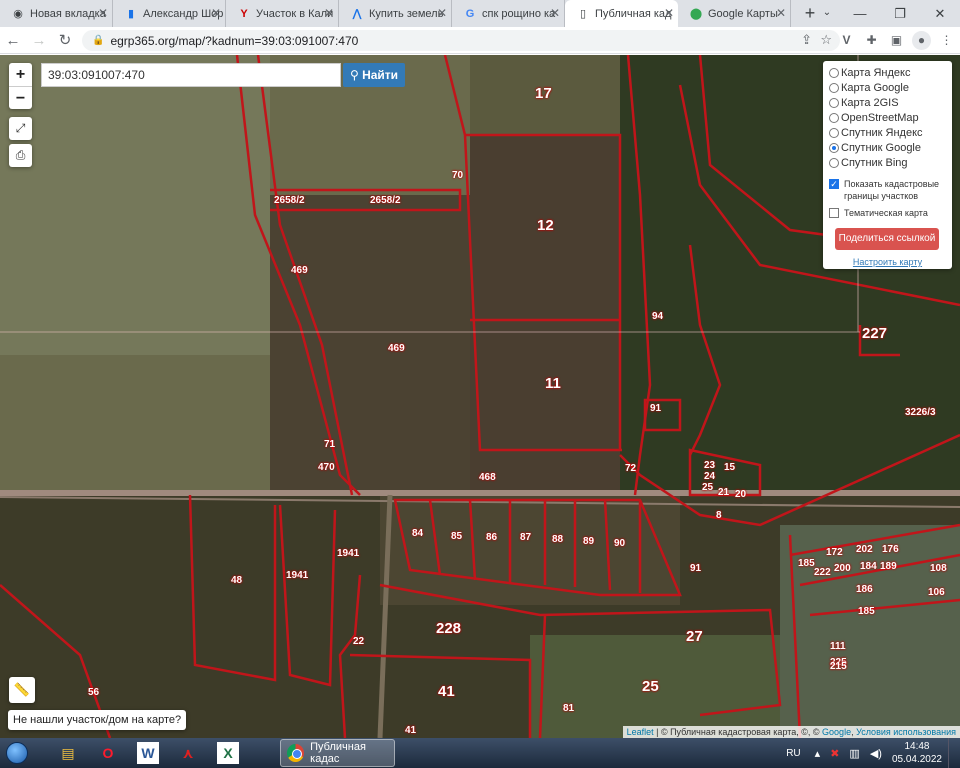 This screenshot has width=960, height=768. Describe the element at coordinates (237, 580) in the screenshot. I see `parcel-label: 48` at that location.